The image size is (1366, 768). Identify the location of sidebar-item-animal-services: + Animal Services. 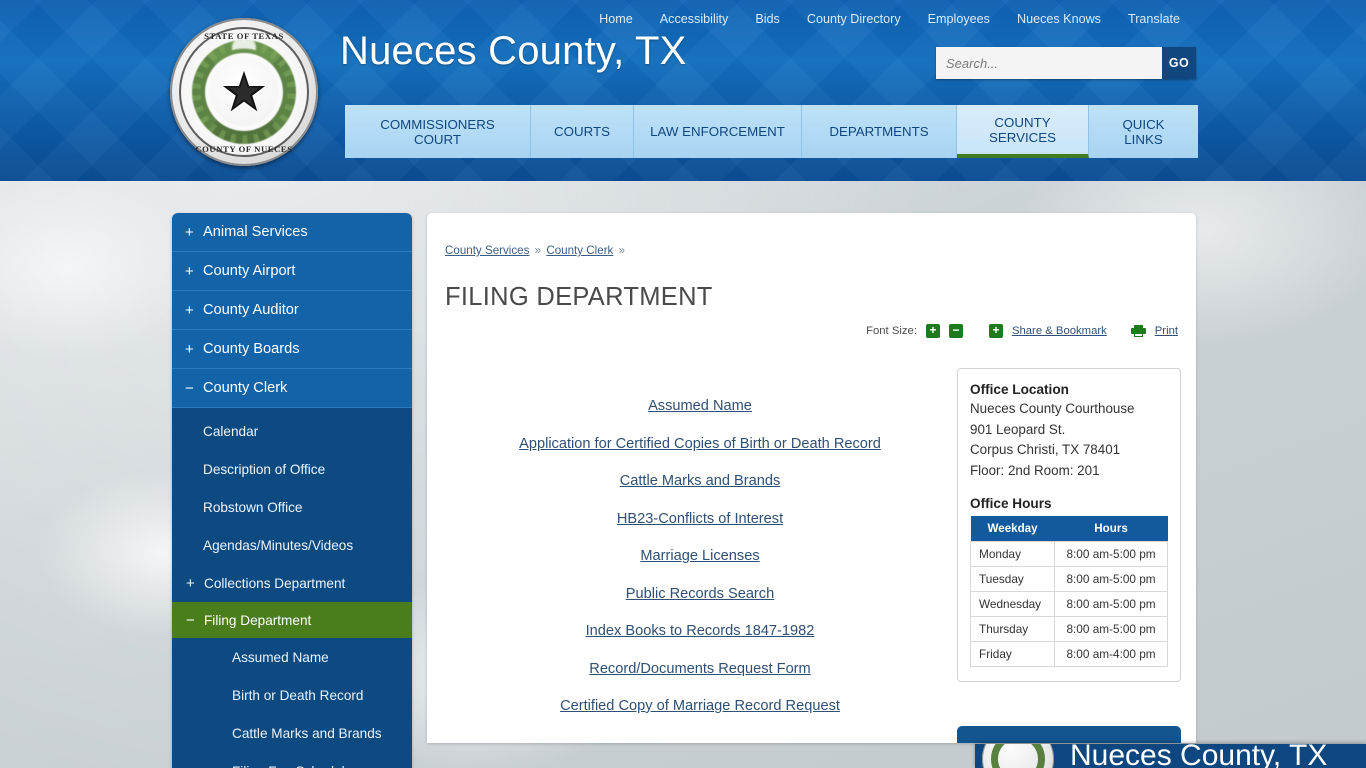
(292, 232).